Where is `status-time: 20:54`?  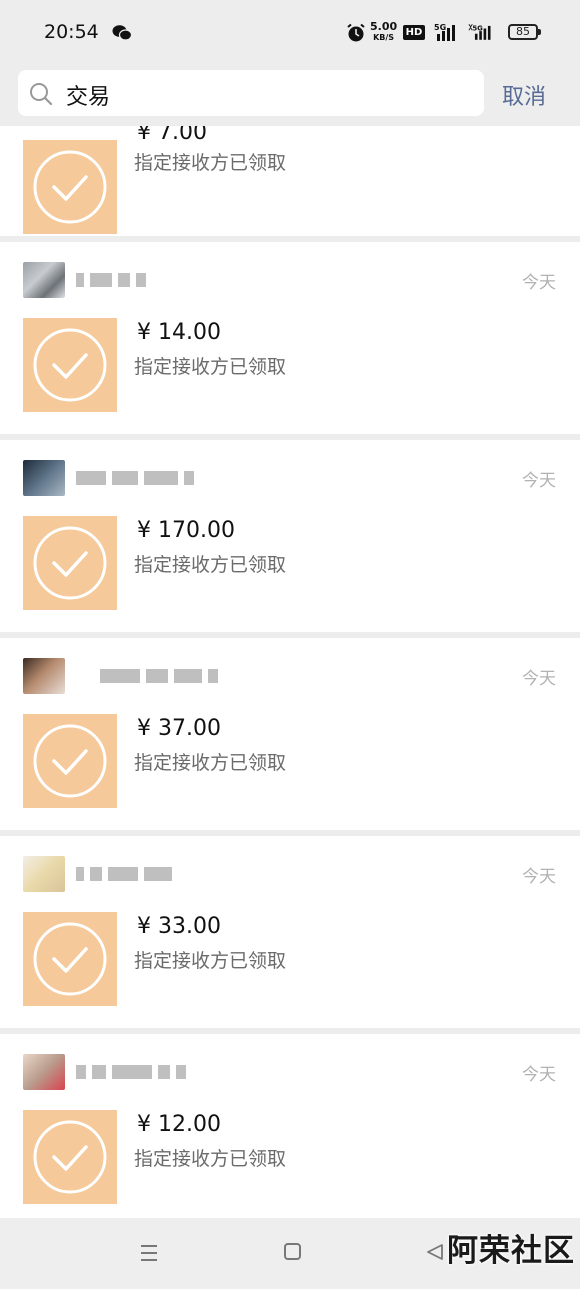
status-time: 20:54 is located at coordinates (71, 32).